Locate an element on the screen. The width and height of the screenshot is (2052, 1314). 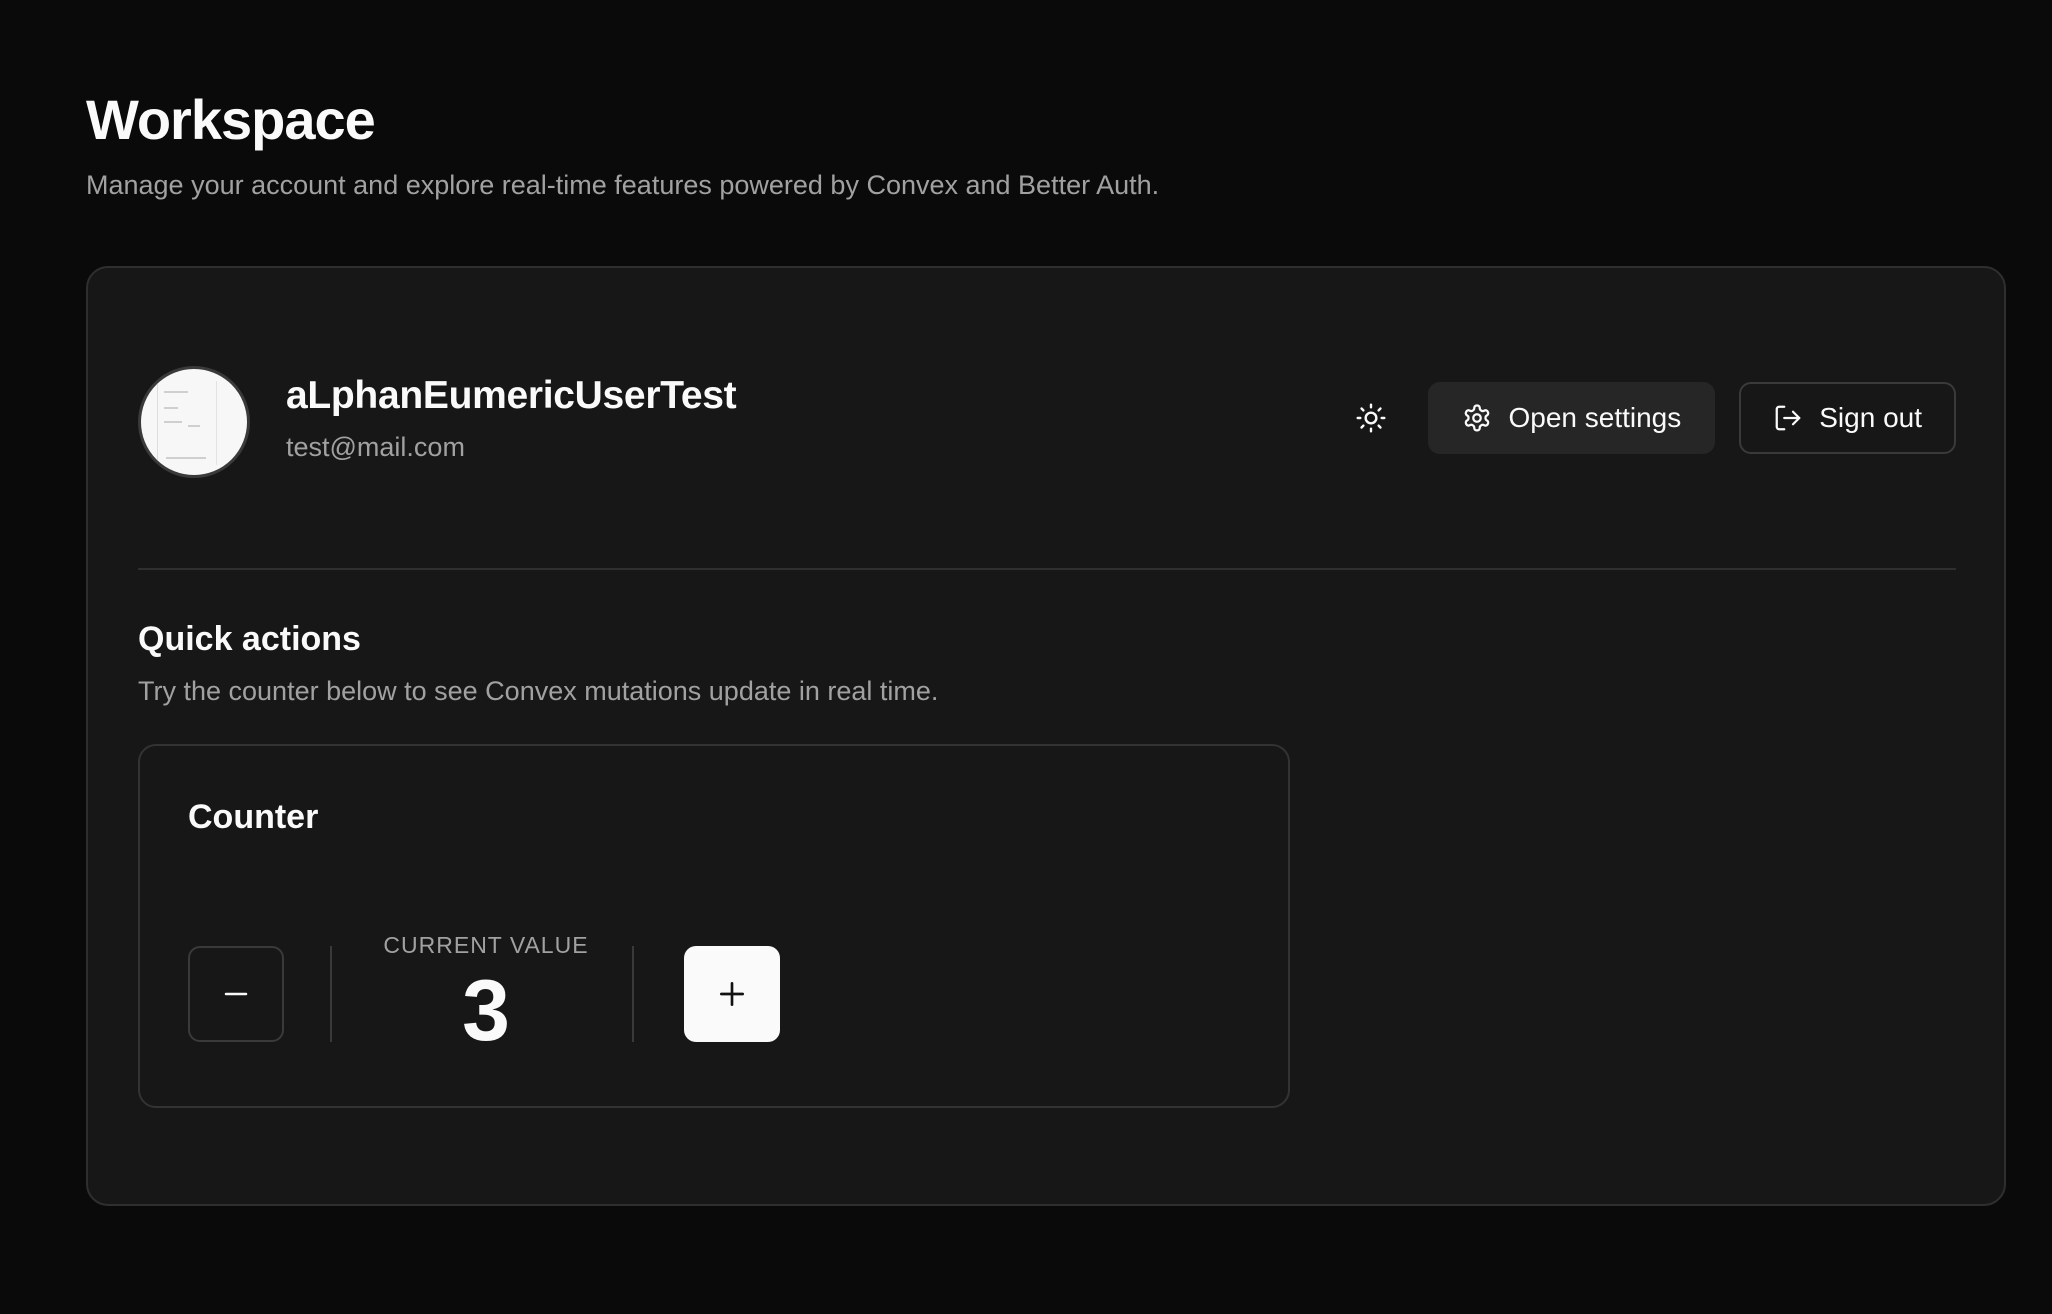
sign-out-button: Sign out is located at coordinates (1847, 418).